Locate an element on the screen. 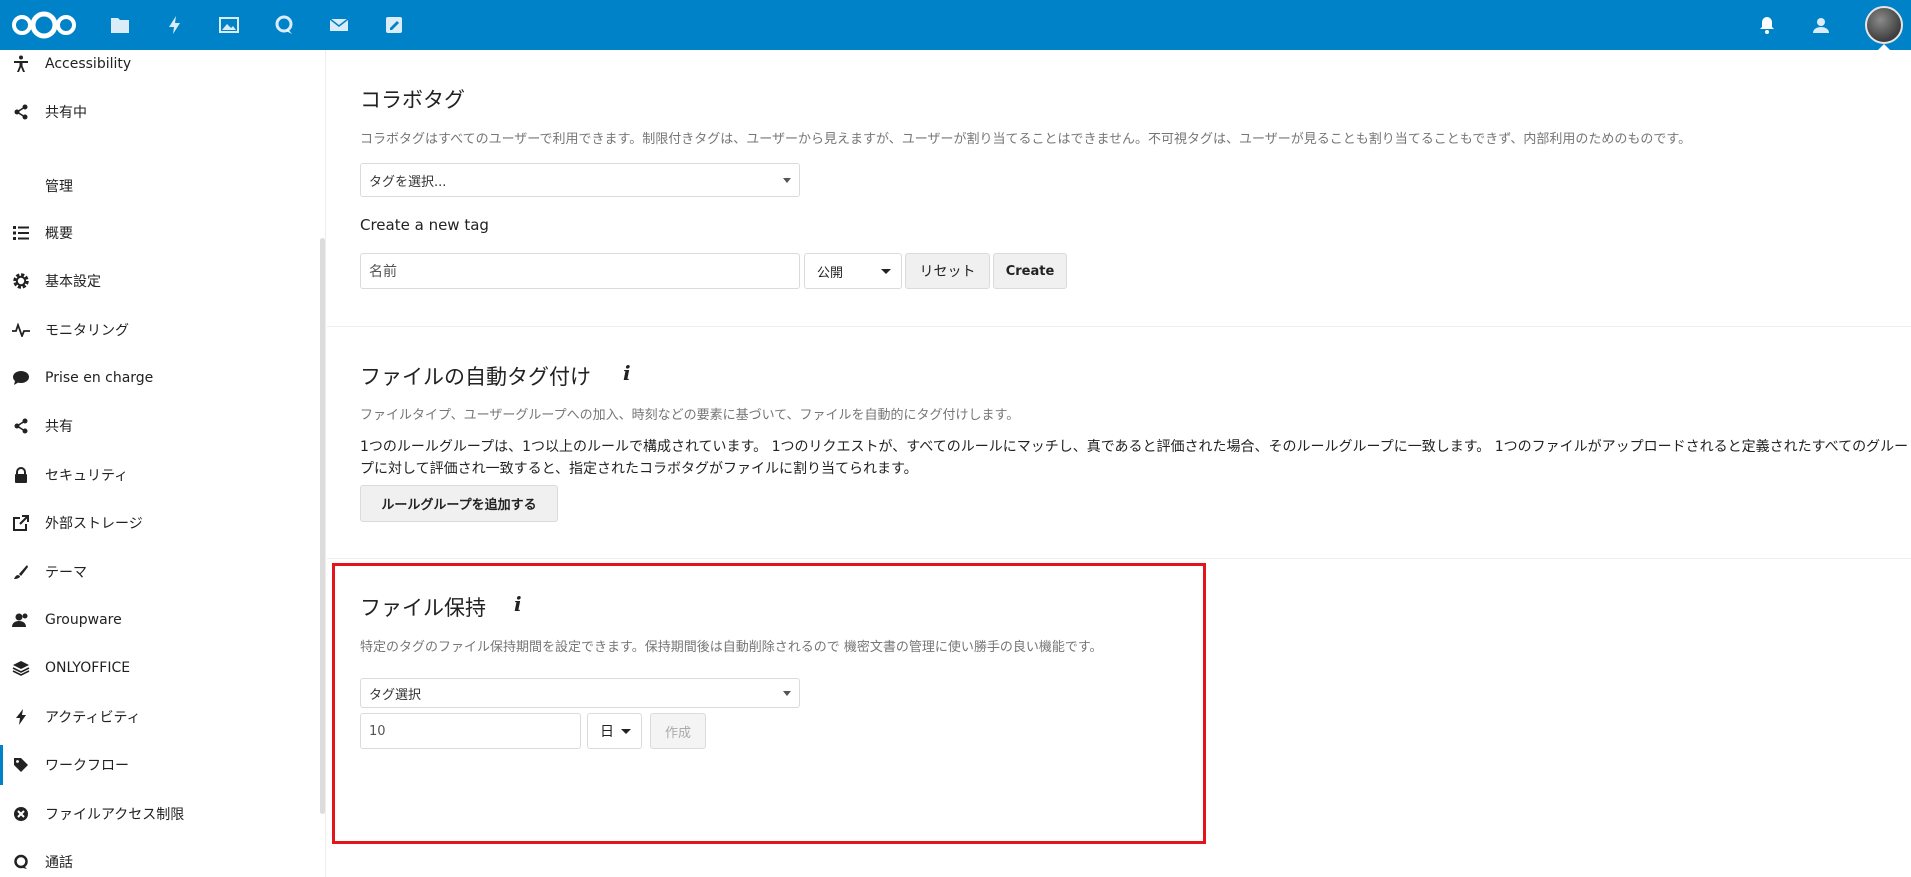  create-tag-label: Create a new tag is located at coordinates (424, 225).